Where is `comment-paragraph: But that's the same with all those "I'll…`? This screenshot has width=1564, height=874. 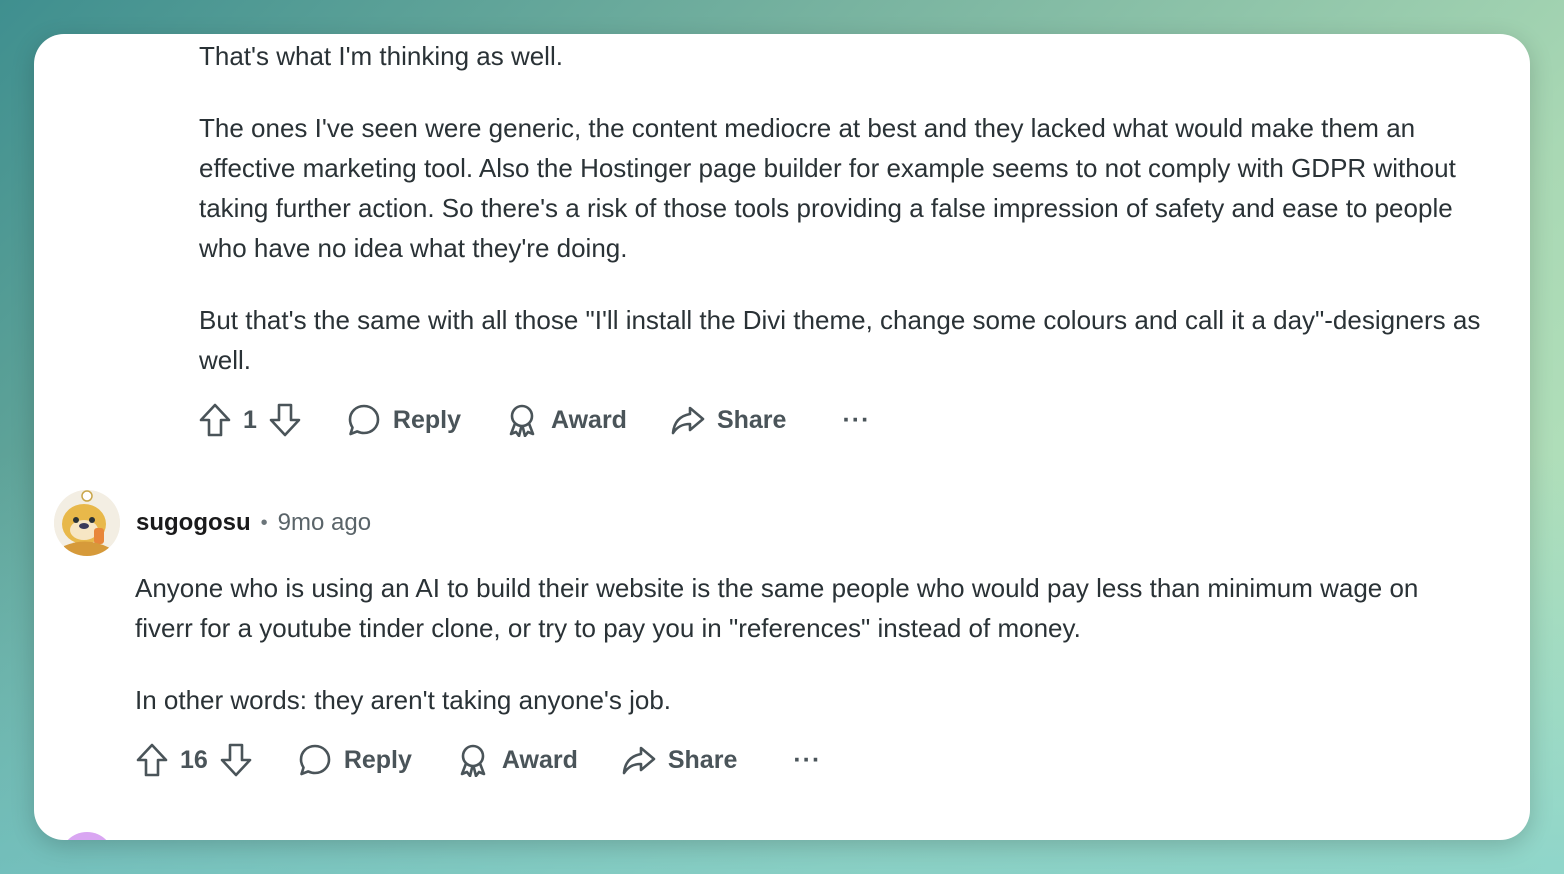
comment-paragraph: But that's the same with all those "I'll… is located at coordinates (840, 340).